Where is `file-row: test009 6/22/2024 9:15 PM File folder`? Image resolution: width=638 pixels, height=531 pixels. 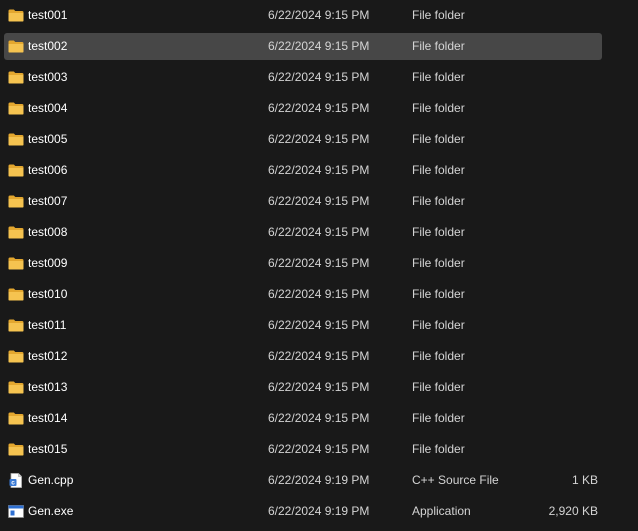 file-row: test009 6/22/2024 9:15 PM File folder is located at coordinates (303, 263).